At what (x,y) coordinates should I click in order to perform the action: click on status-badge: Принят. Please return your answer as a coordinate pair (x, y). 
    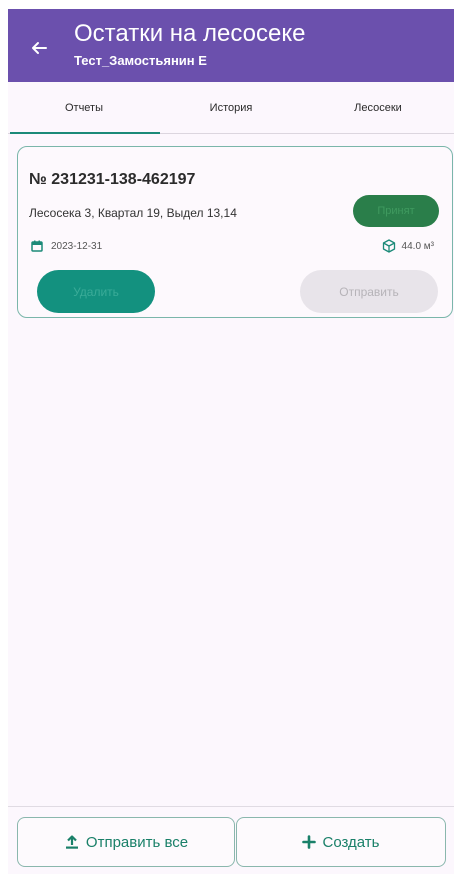
    Looking at the image, I should click on (396, 211).